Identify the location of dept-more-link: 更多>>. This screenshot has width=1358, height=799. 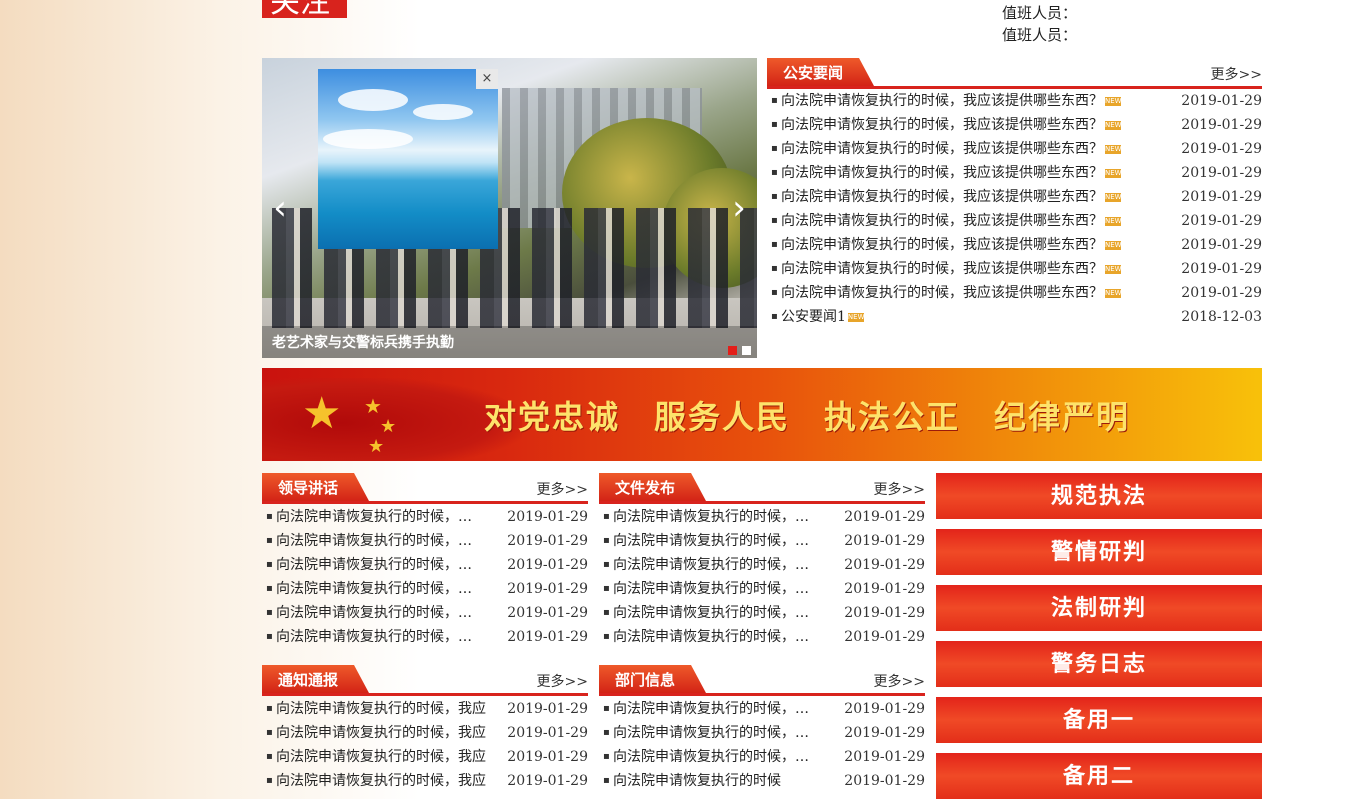
(899, 681).